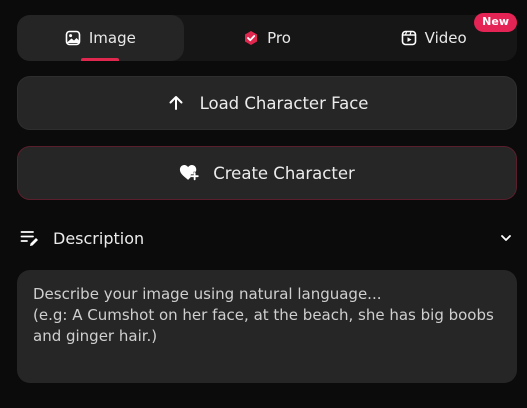 This screenshot has width=527, height=408. I want to click on tab-video-label: Video, so click(445, 38).